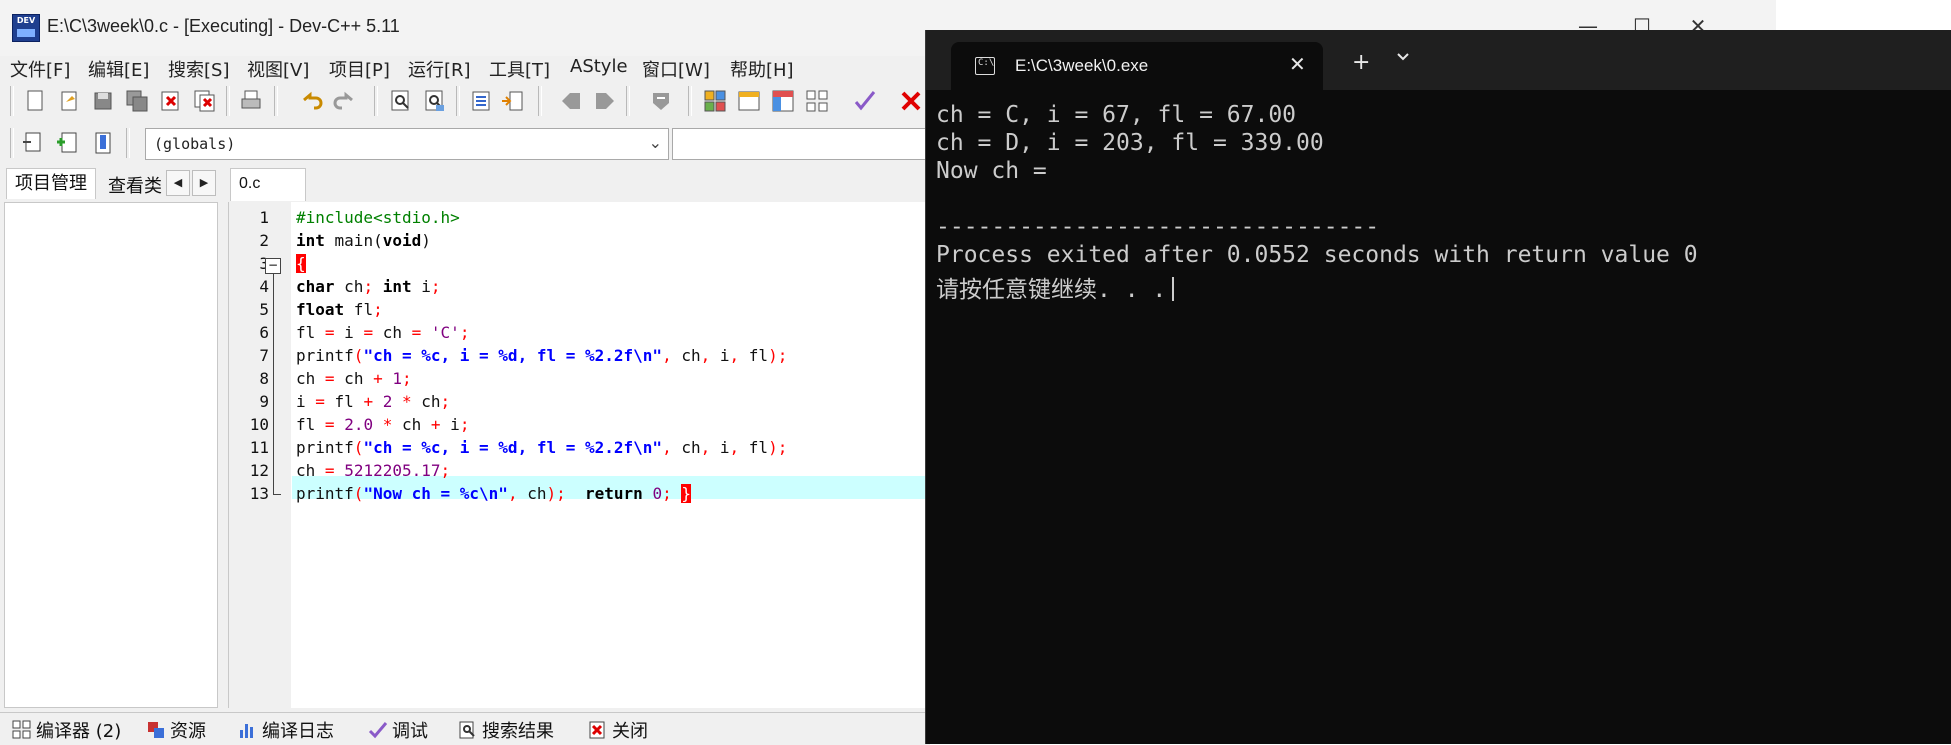 Image resolution: width=1951 pixels, height=745 pixels. I want to click on menu-project: 项目[P], so click(359, 69).